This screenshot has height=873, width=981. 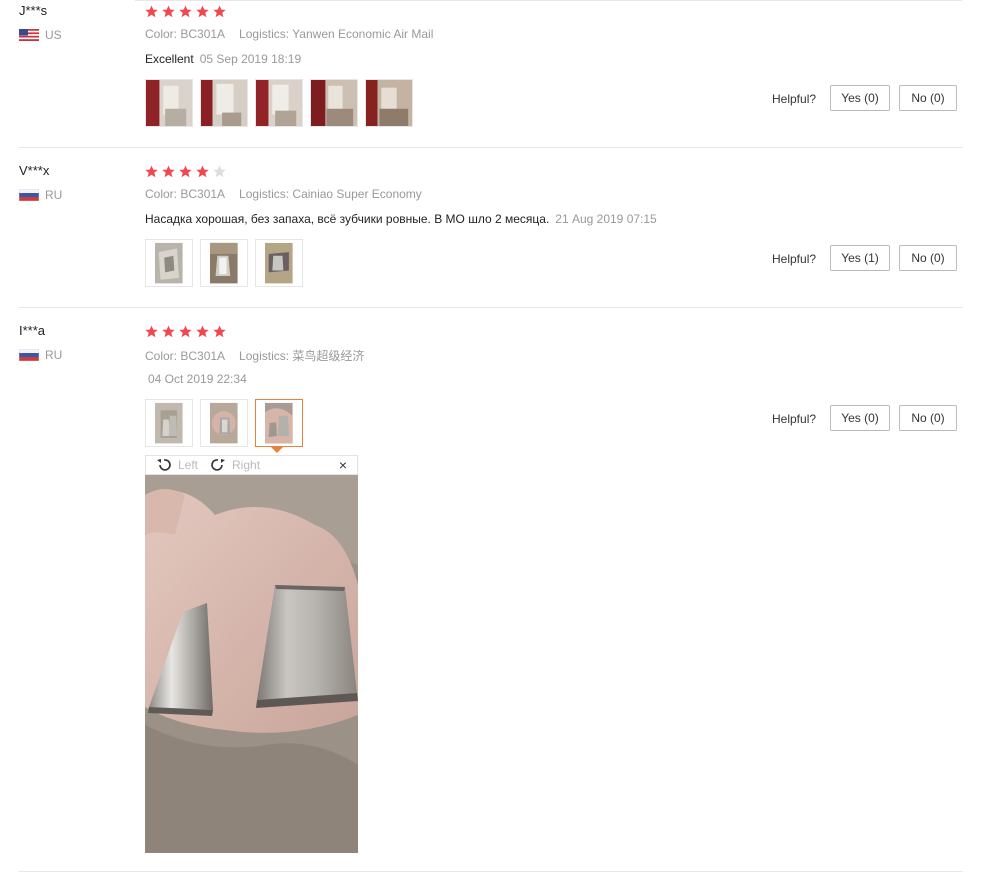 I want to click on rotate-left-button: Left, so click(x=177, y=465).